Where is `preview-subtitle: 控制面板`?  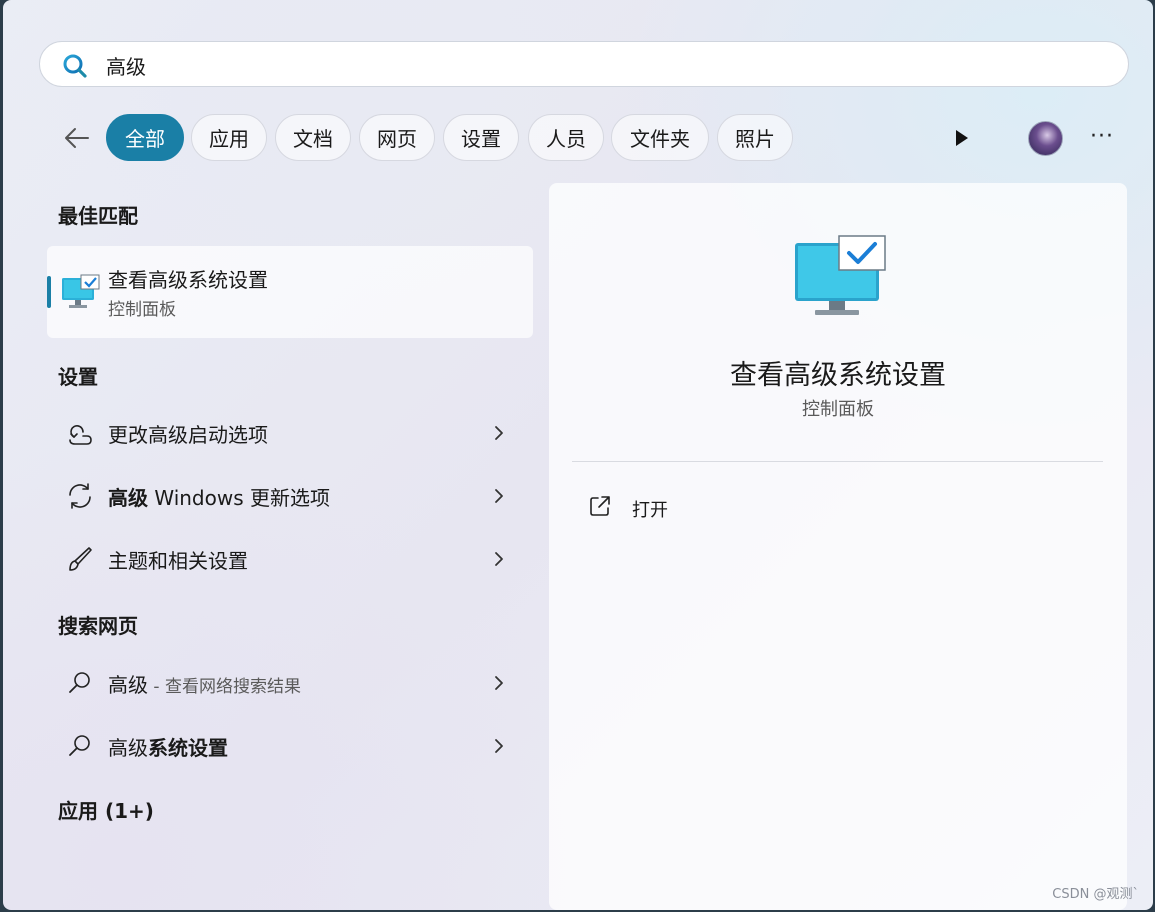
preview-subtitle: 控制面板 is located at coordinates (838, 409).